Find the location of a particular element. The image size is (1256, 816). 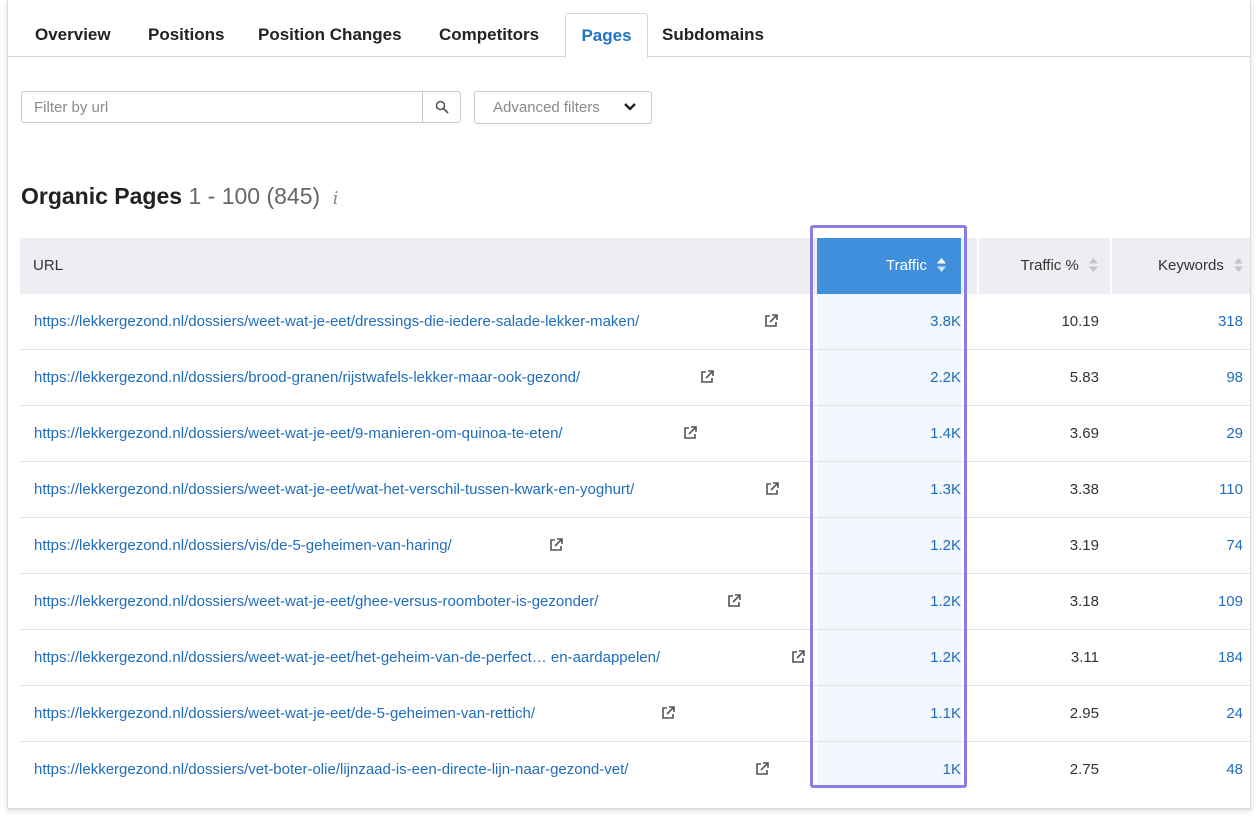

traffic-pct-value: 2.75 is located at coordinates (1084, 769).